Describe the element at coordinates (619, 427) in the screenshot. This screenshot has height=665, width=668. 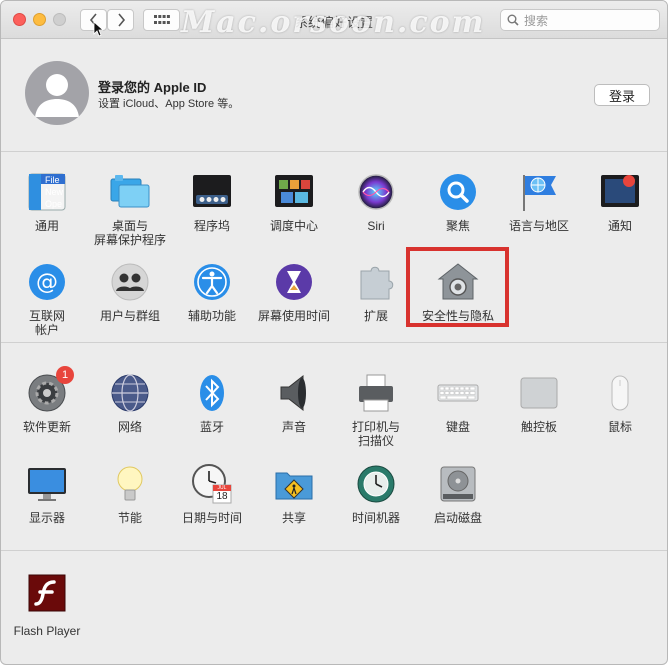
I see `pref-label: 鼠标` at that location.